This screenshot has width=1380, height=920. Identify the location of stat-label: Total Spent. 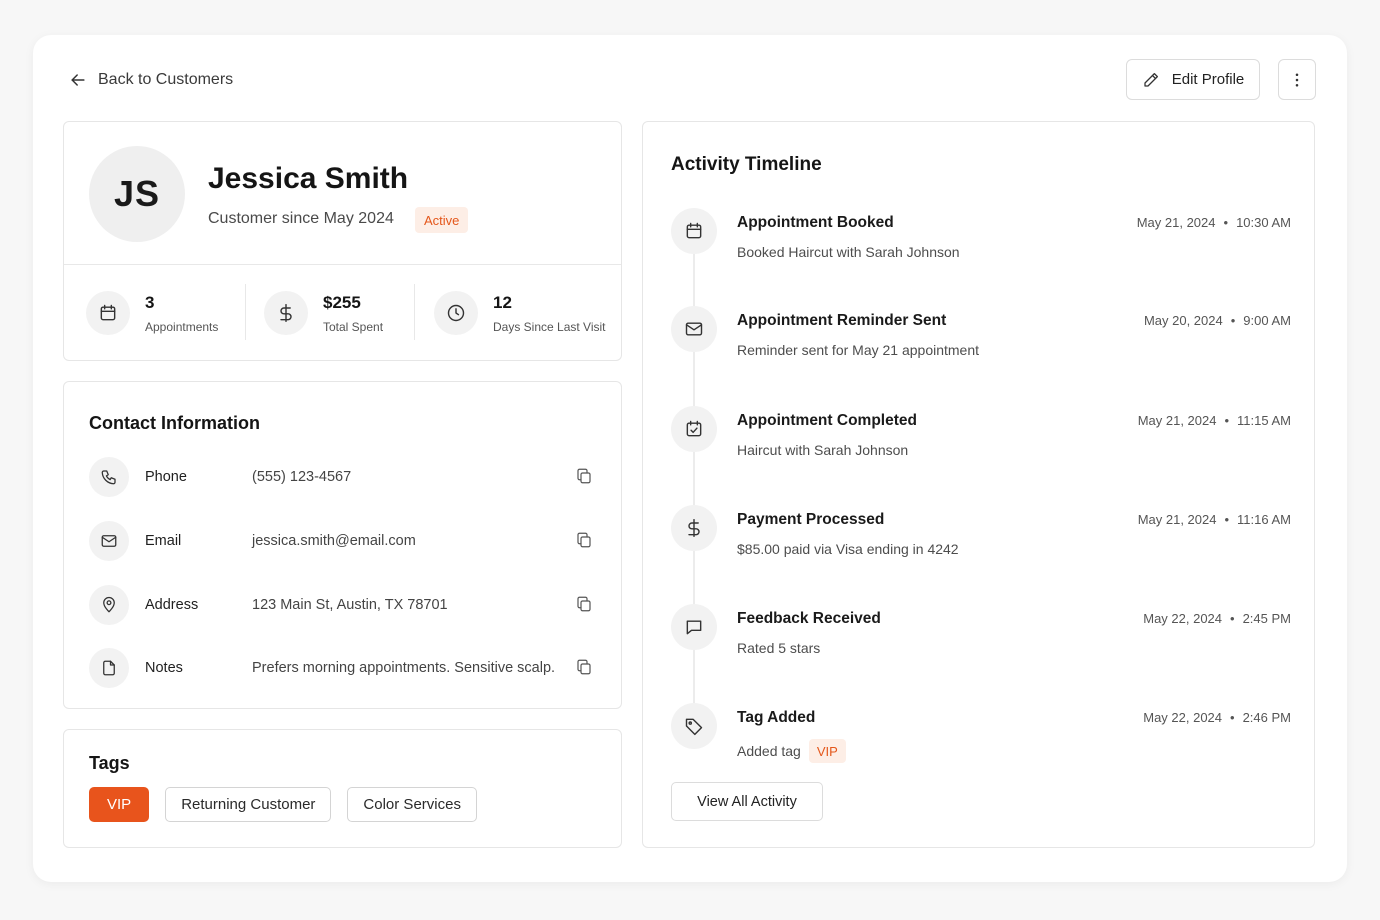
(353, 327).